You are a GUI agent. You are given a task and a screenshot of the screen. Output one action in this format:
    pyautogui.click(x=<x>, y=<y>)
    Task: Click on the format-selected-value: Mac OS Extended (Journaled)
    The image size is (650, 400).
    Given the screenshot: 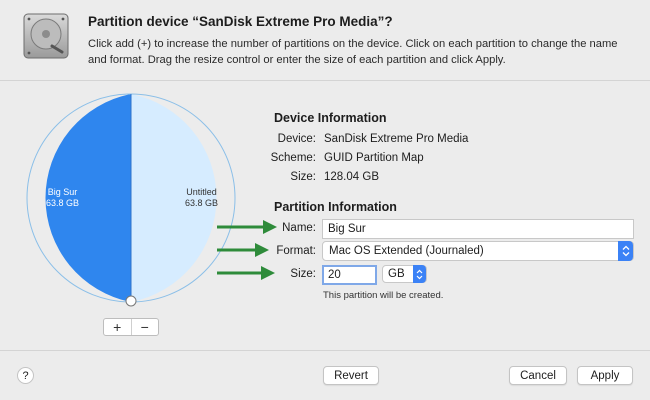 What is the action you would take?
    pyautogui.click(x=406, y=251)
    